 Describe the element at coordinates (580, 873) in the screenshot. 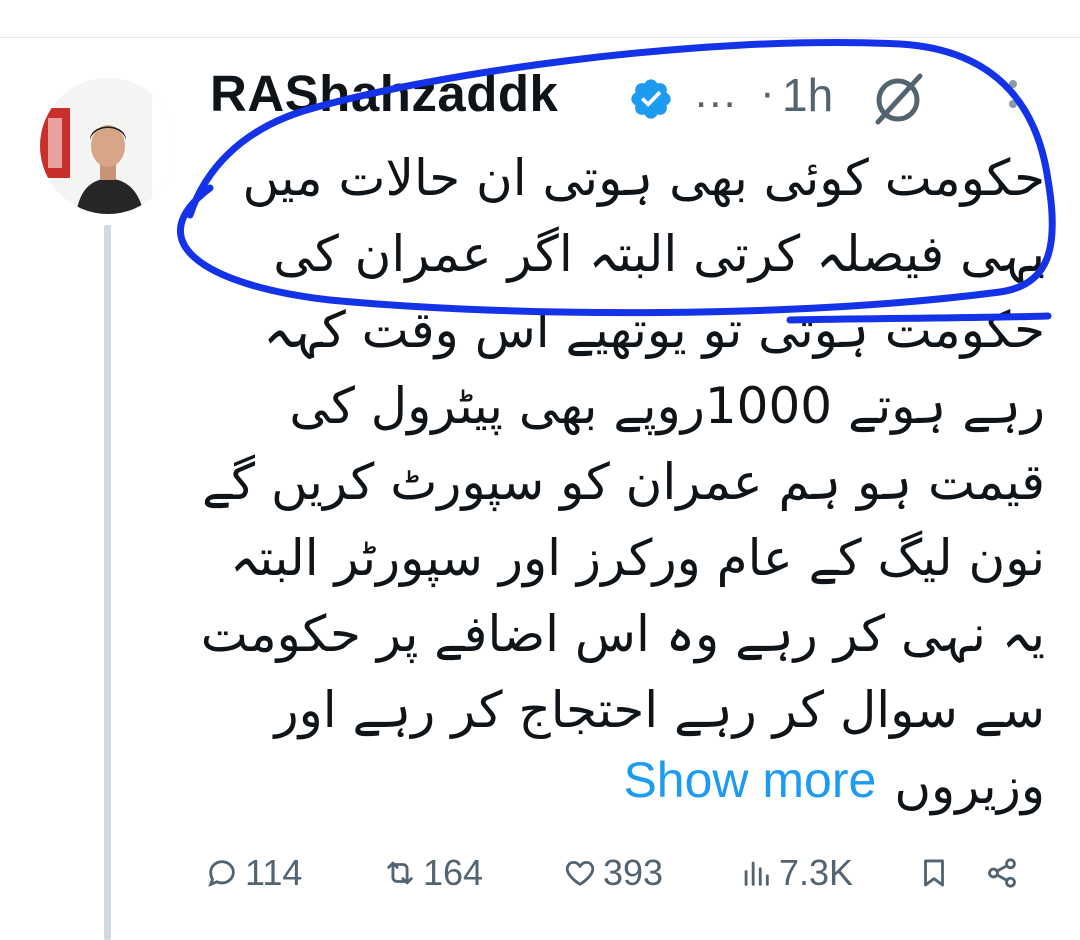

I see `heart-icon` at that location.